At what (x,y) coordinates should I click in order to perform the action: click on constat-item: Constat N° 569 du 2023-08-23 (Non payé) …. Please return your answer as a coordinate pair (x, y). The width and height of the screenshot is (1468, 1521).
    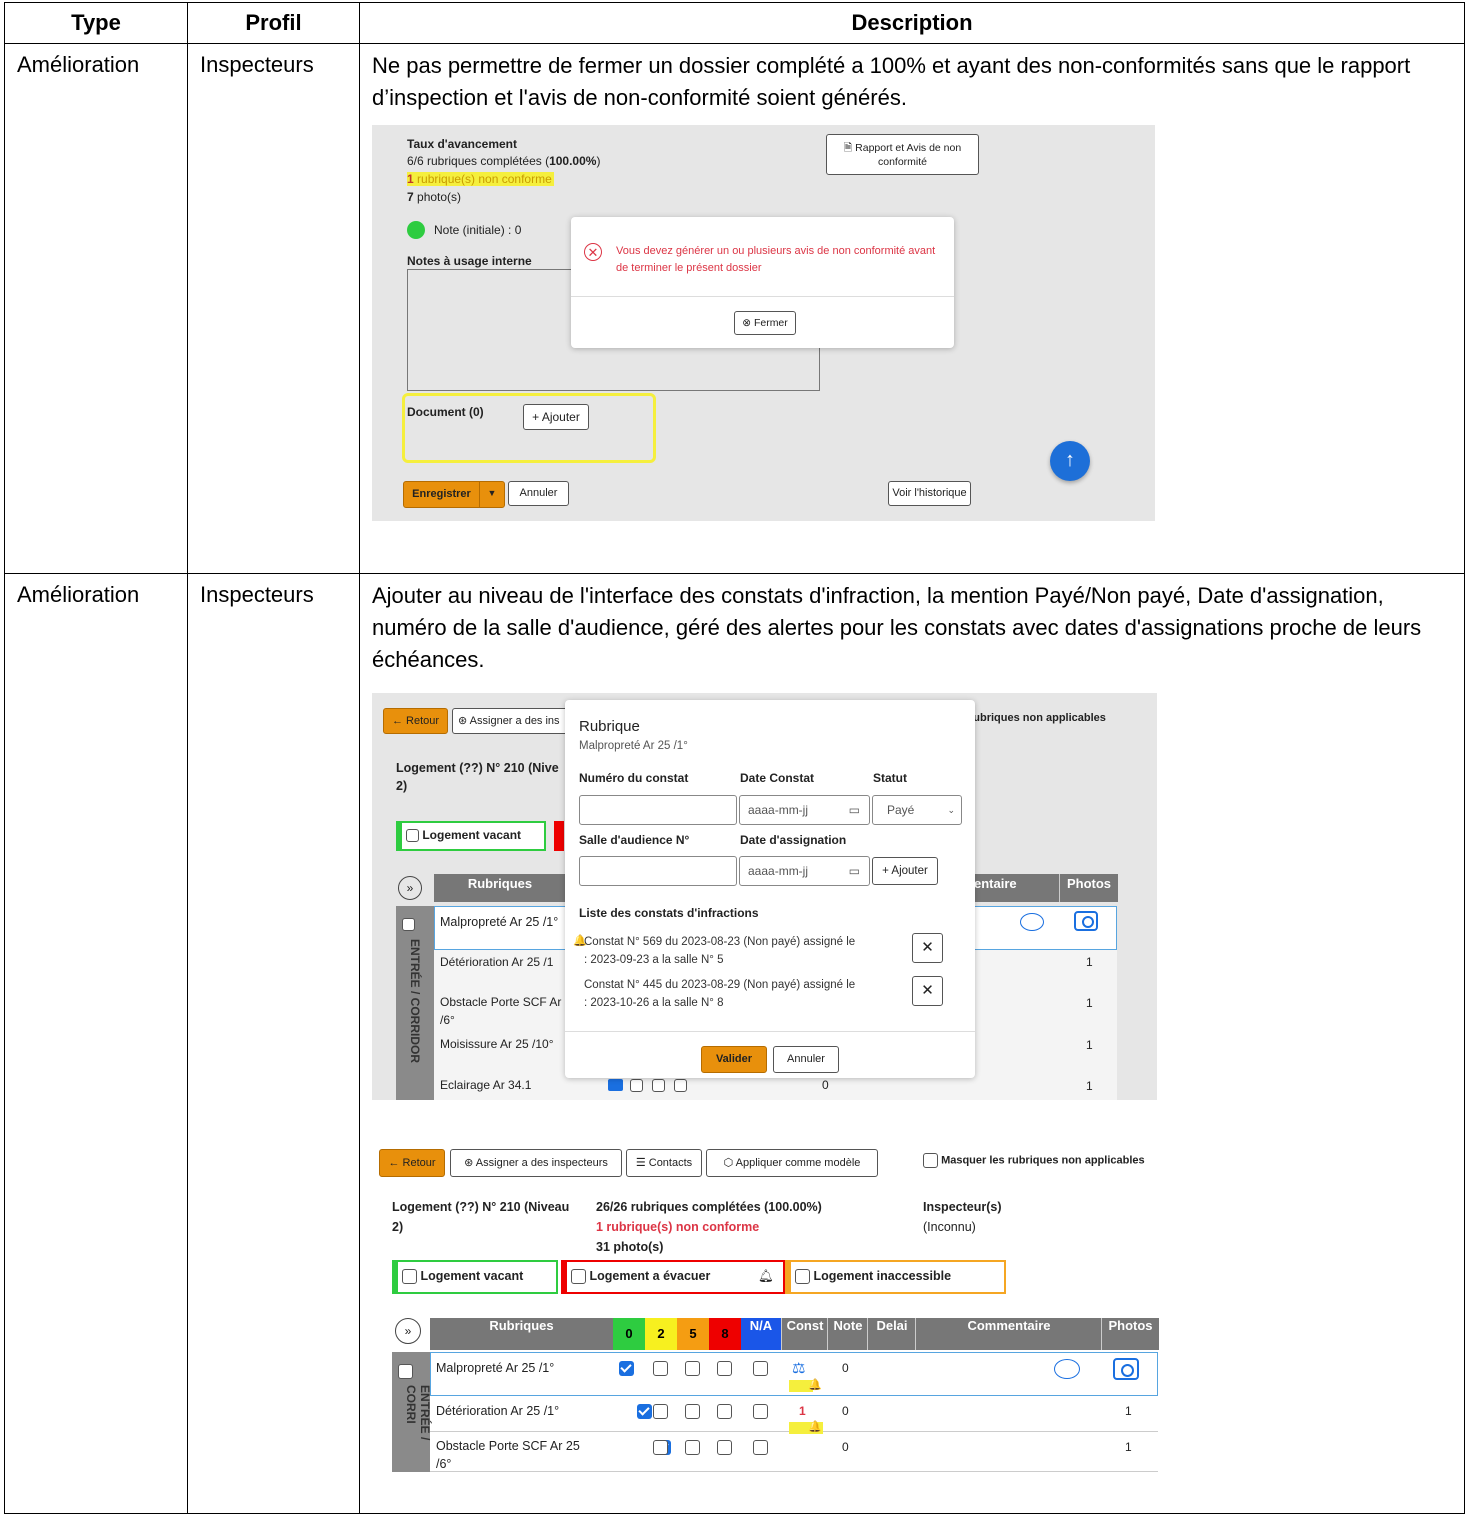
    Looking at the image, I should click on (720, 951).